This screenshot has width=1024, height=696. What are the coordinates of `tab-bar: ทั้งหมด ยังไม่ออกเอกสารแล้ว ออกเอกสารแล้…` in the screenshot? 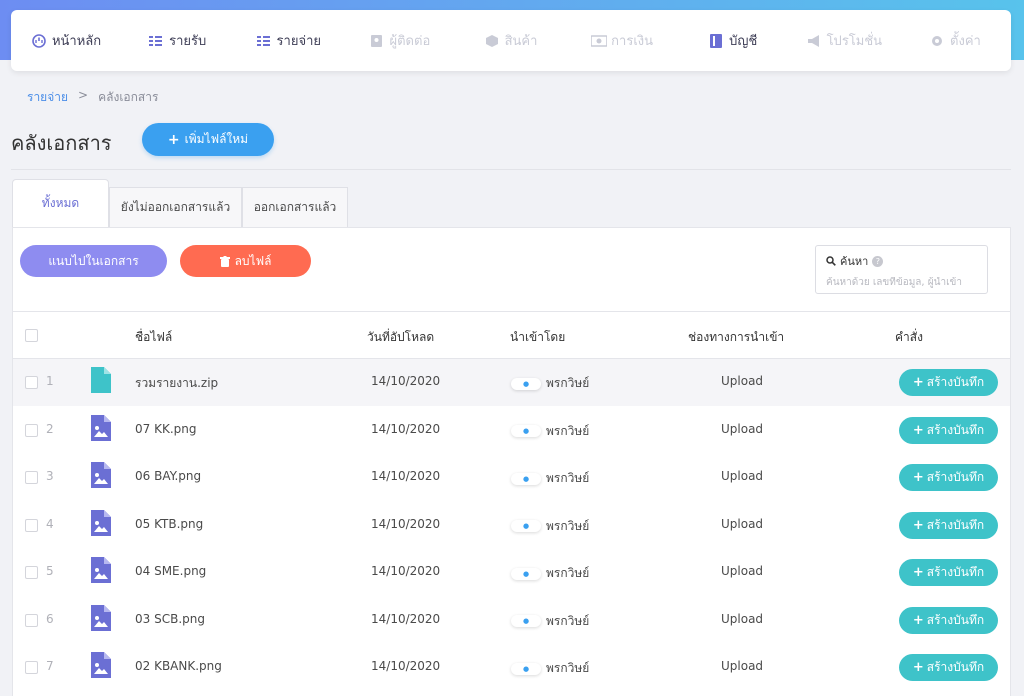 It's located at (180, 203).